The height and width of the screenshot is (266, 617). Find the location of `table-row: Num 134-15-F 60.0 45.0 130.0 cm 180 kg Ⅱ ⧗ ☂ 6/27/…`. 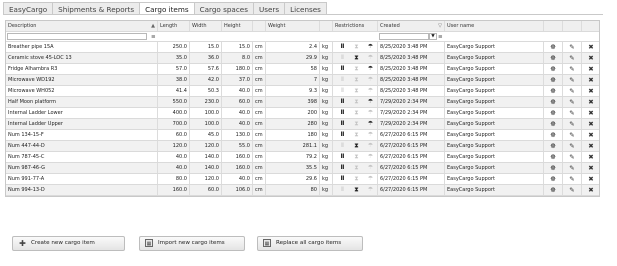

table-row: Num 134-15-F 60.0 45.0 130.0 cm 180 kg Ⅱ ⧗ ☂ 6/27/… is located at coordinates (302, 135).